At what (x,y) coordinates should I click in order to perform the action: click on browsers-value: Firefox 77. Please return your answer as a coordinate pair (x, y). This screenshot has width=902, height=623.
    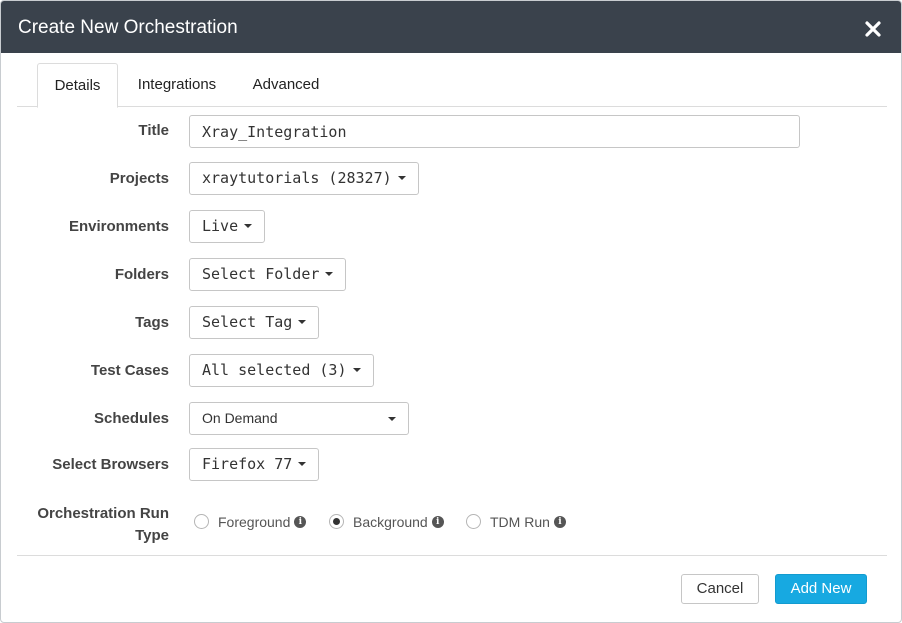
    Looking at the image, I should click on (247, 464).